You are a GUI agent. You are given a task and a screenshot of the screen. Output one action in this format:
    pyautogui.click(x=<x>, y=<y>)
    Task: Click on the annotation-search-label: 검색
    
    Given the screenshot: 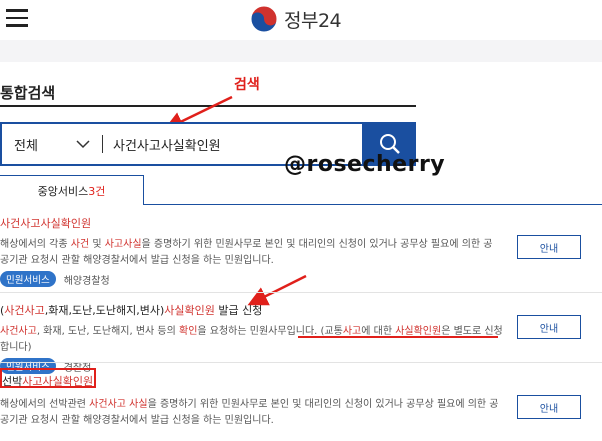 What is the action you would take?
    pyautogui.click(x=247, y=85)
    